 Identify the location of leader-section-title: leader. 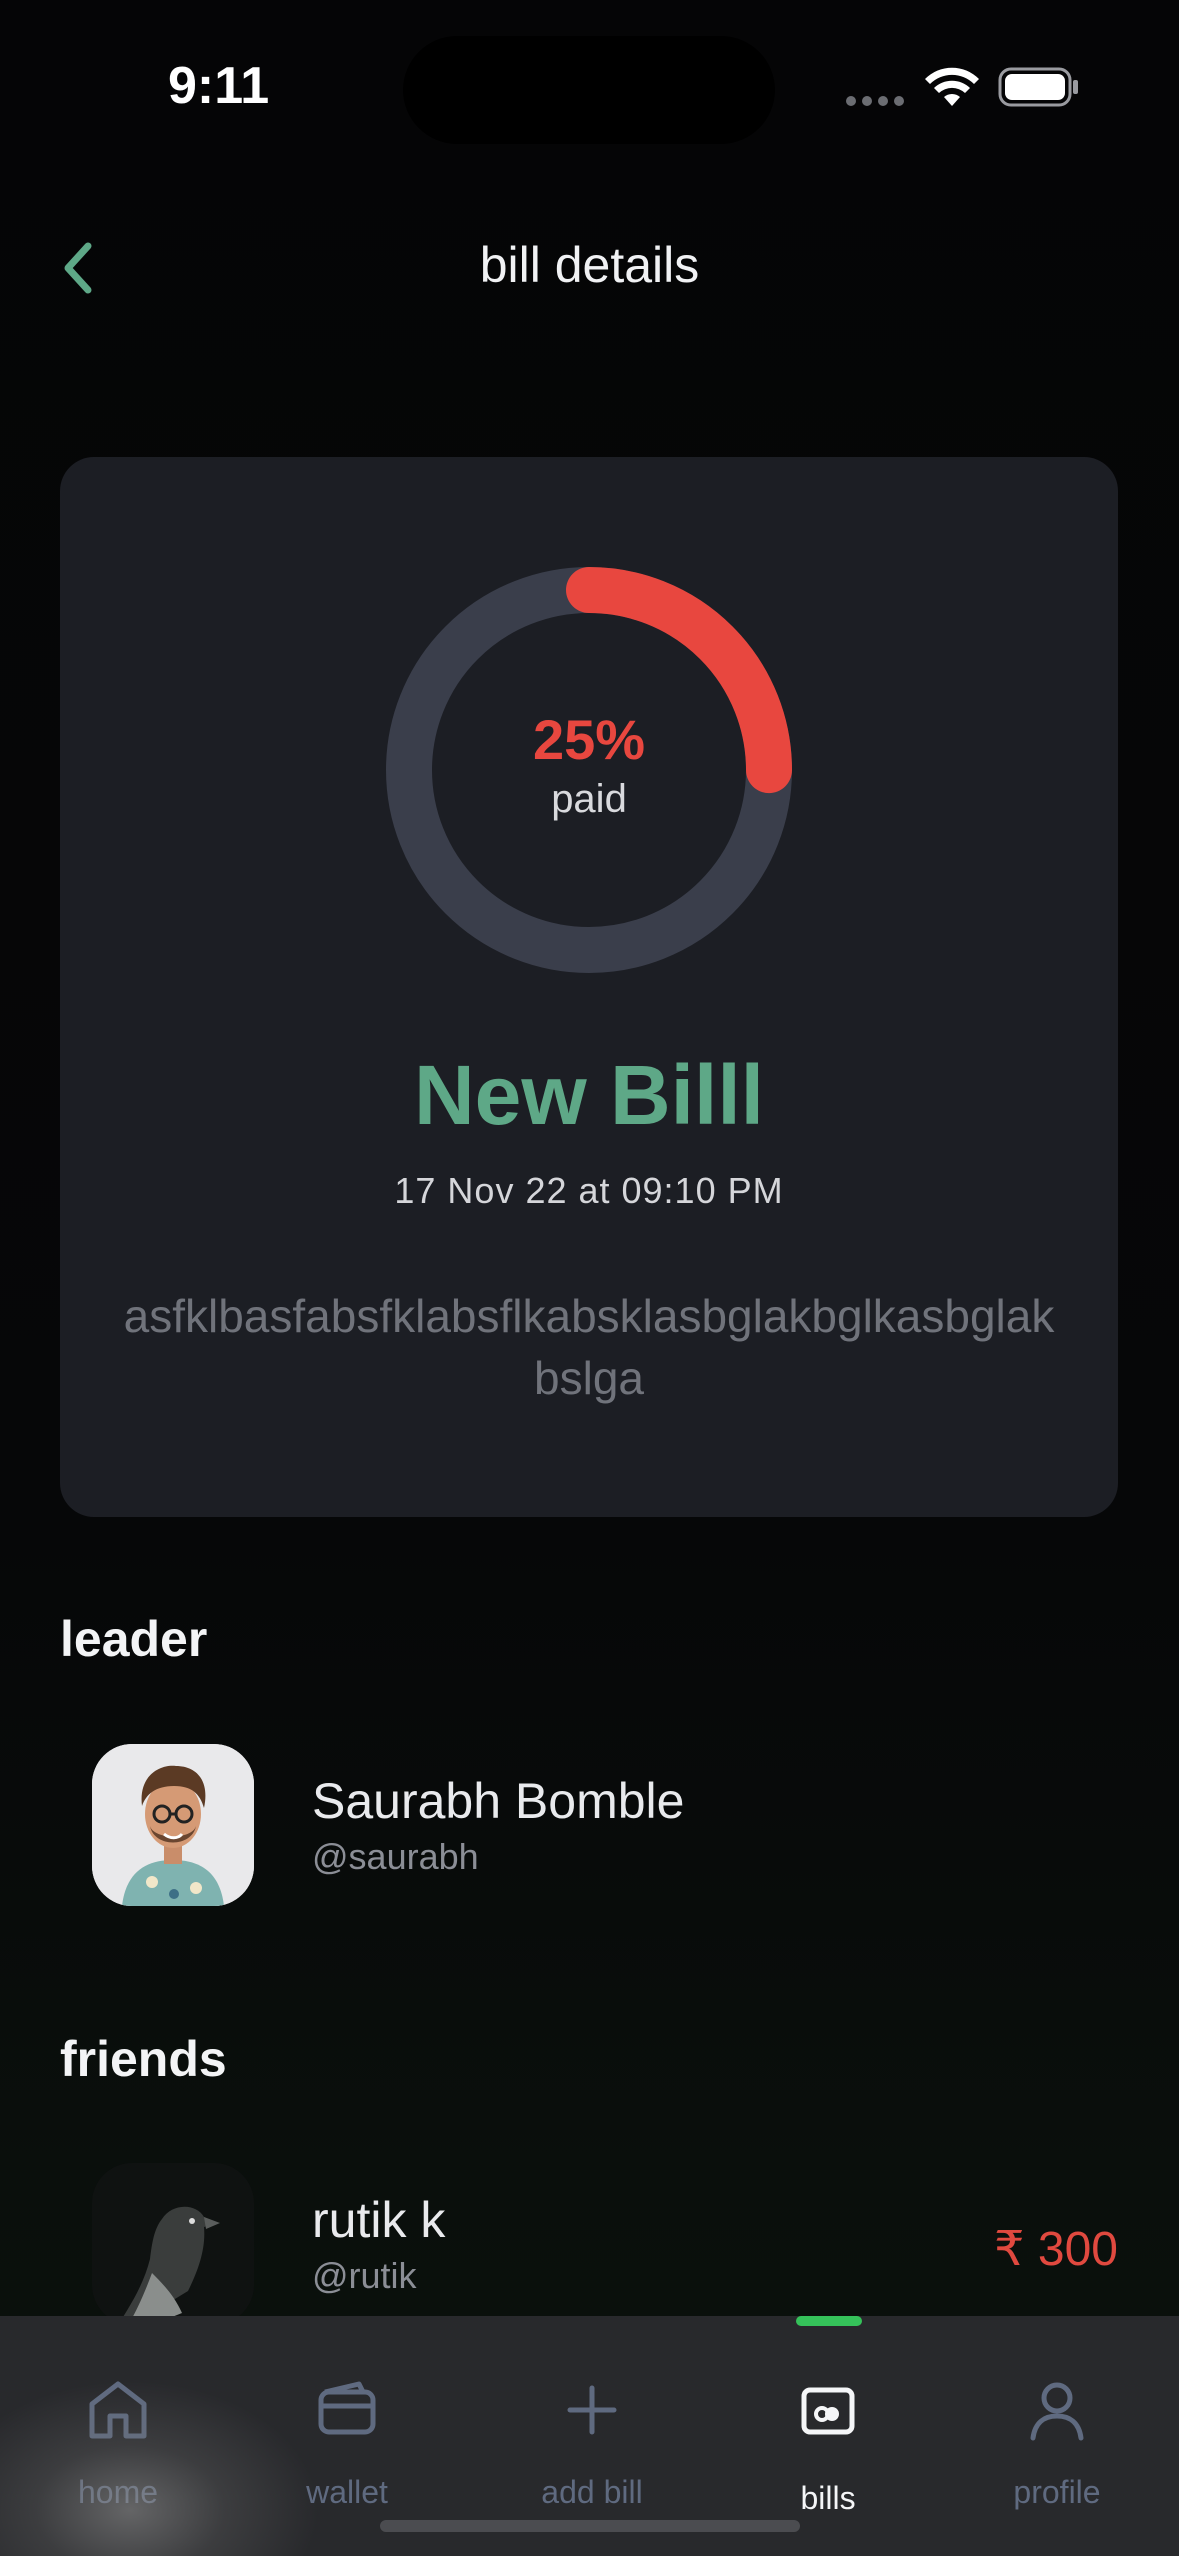
(134, 1639).